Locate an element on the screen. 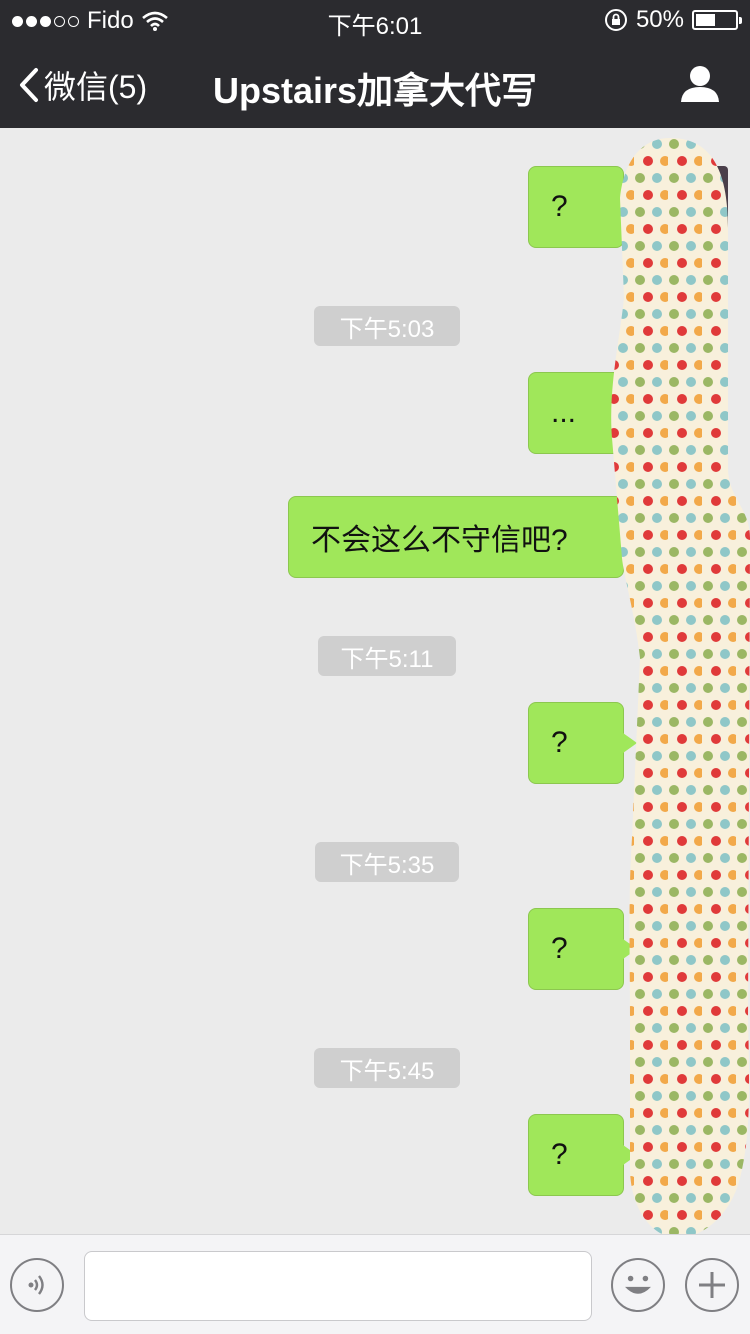  timestamp: 下午5:45 is located at coordinates (387, 1068).